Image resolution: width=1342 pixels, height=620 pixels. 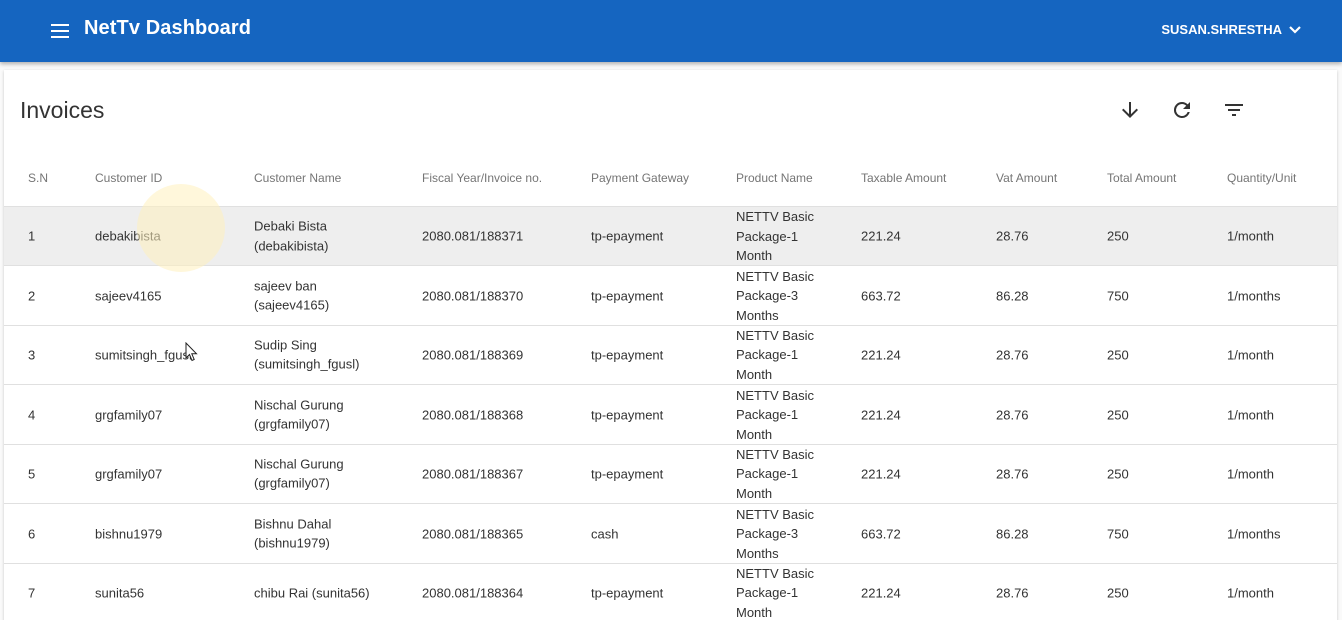 What do you see at coordinates (473, 473) in the screenshot?
I see `row-invoice-no: 2080.081/188367` at bounding box center [473, 473].